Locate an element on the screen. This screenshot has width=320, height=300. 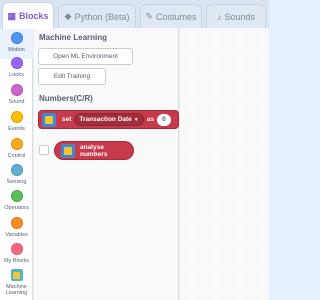
category-label: Operators is located at coordinates (16, 208).